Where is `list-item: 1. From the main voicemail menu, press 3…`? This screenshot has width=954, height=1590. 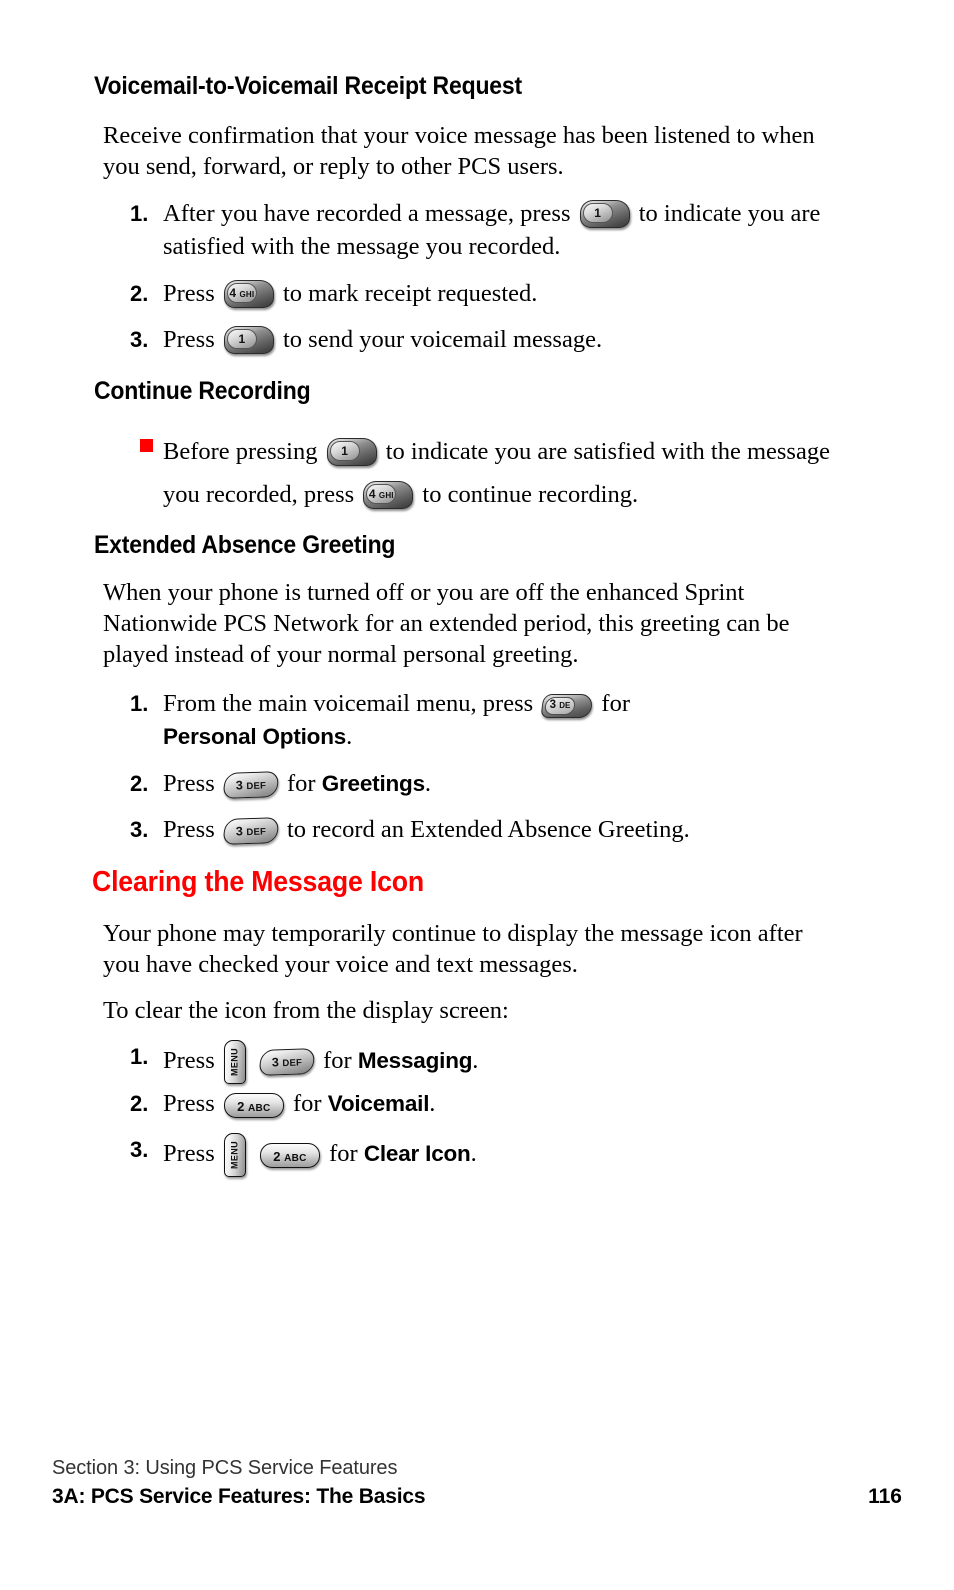 list-item: 1. From the main voicemail menu, press 3… is located at coordinates (480, 720).